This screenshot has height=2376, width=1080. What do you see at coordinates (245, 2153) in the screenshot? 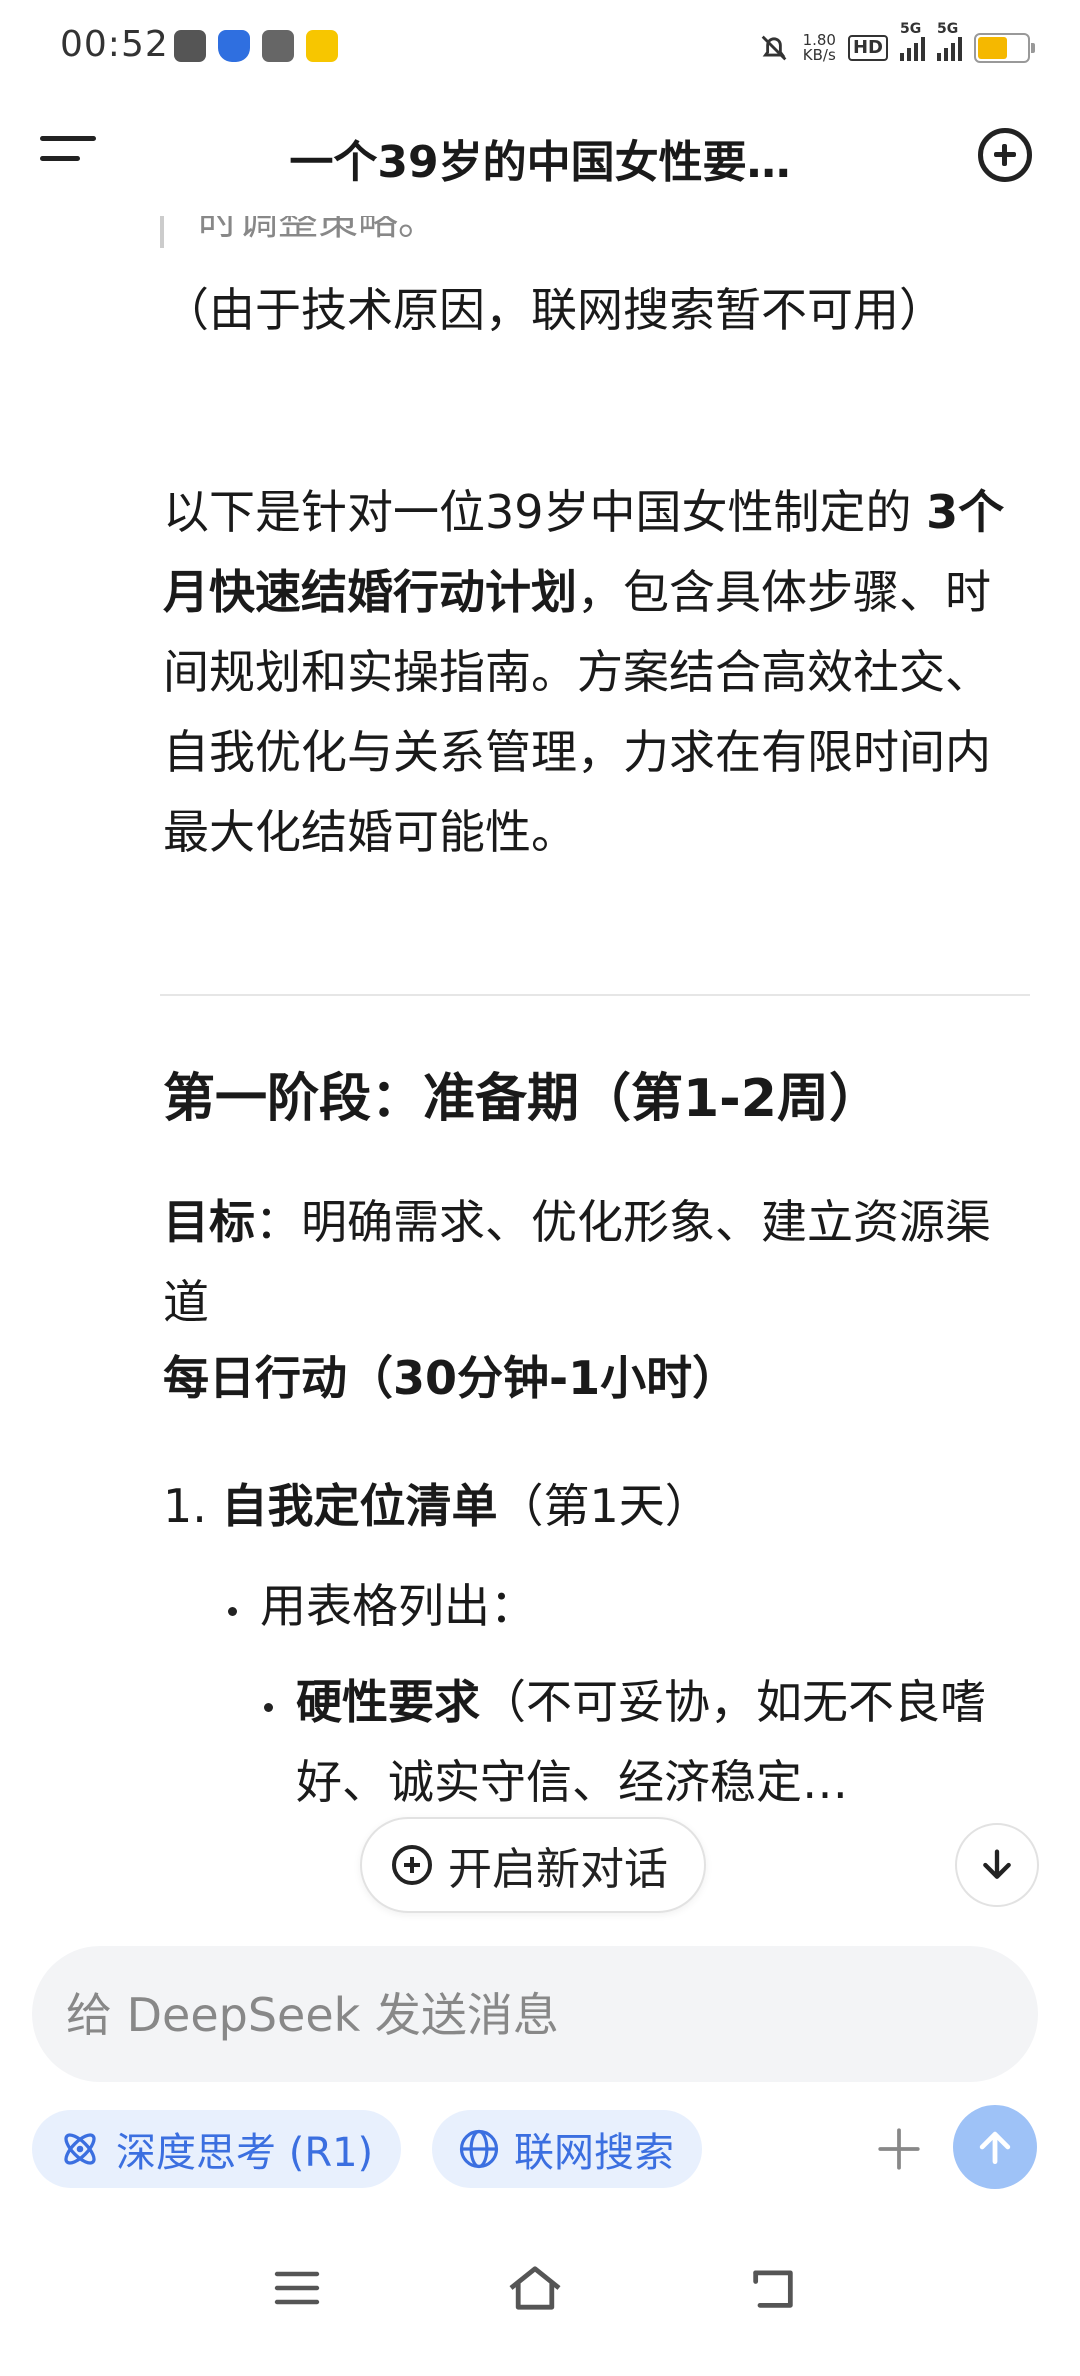
I see `deep-think-label: 深度思考 (R1)` at bounding box center [245, 2153].